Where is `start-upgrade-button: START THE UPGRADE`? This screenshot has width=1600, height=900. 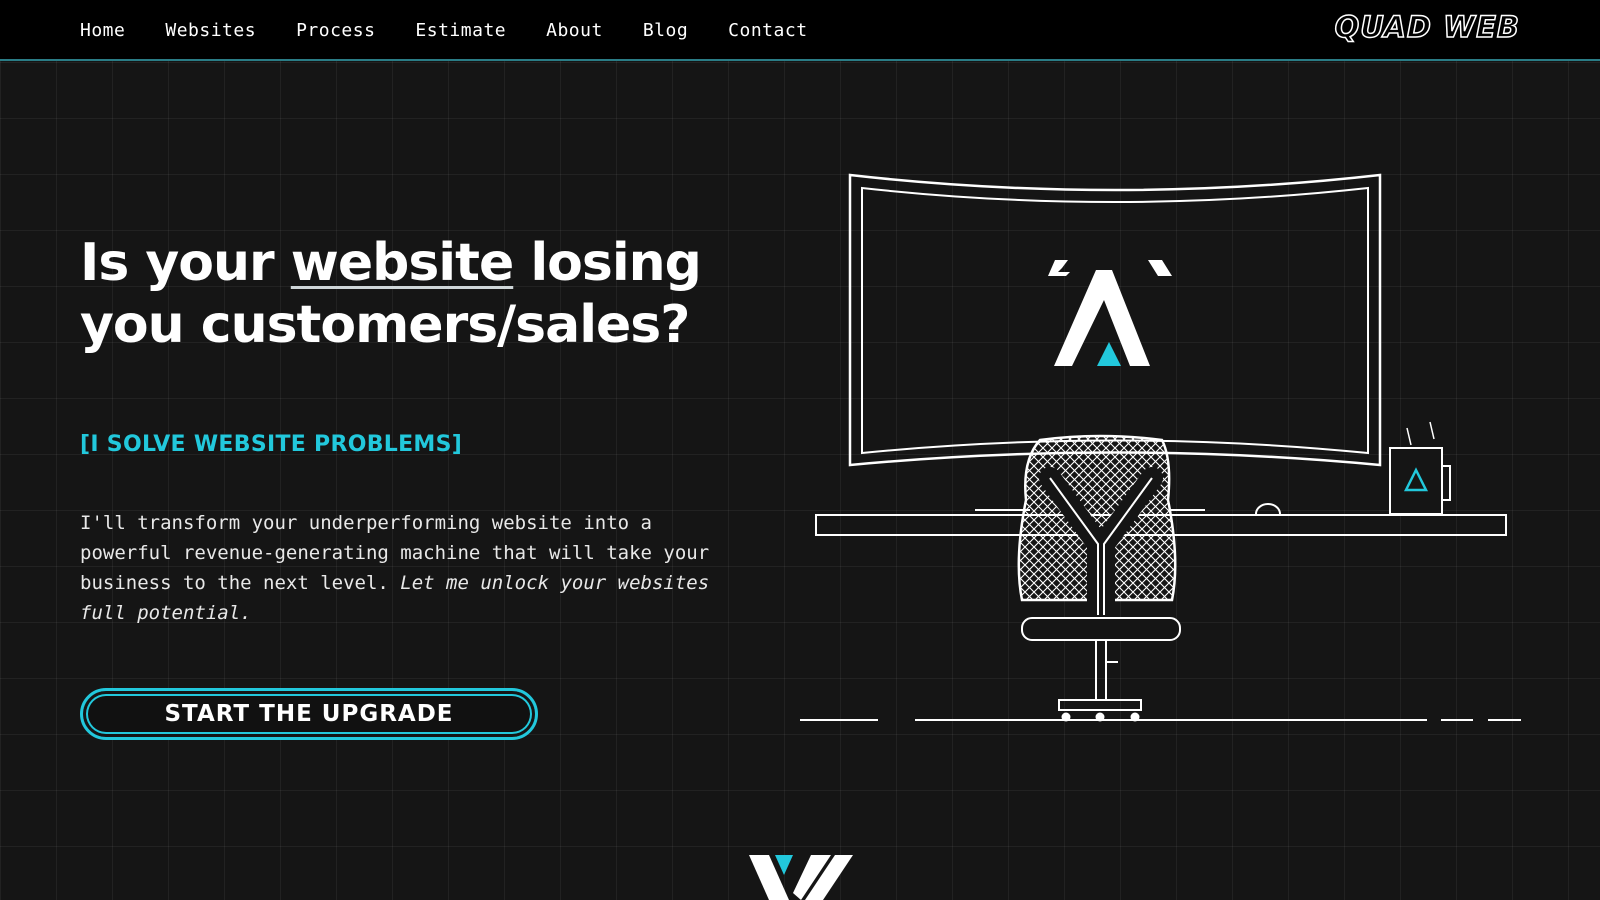 start-upgrade-button: START THE UPGRADE is located at coordinates (309, 714).